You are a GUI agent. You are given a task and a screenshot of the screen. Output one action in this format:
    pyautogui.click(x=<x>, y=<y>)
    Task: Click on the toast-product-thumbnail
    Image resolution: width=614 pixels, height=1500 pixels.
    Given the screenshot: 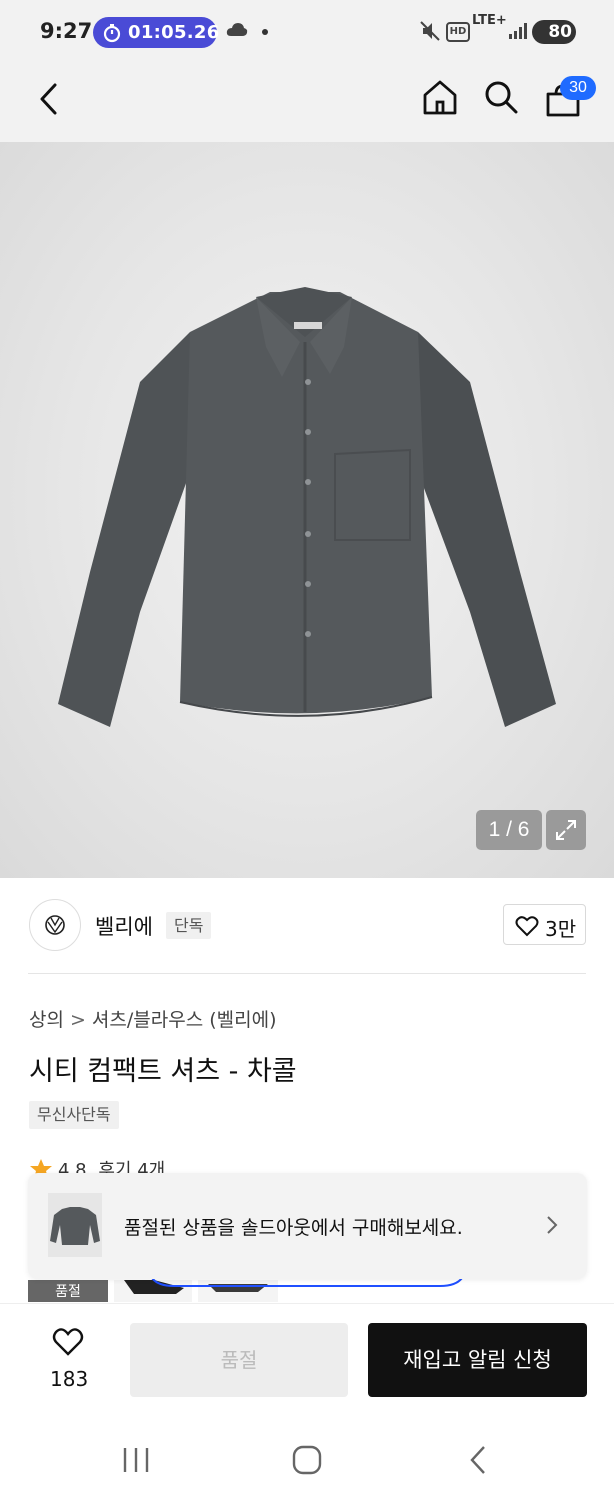 What is the action you would take?
    pyautogui.click(x=75, y=1225)
    